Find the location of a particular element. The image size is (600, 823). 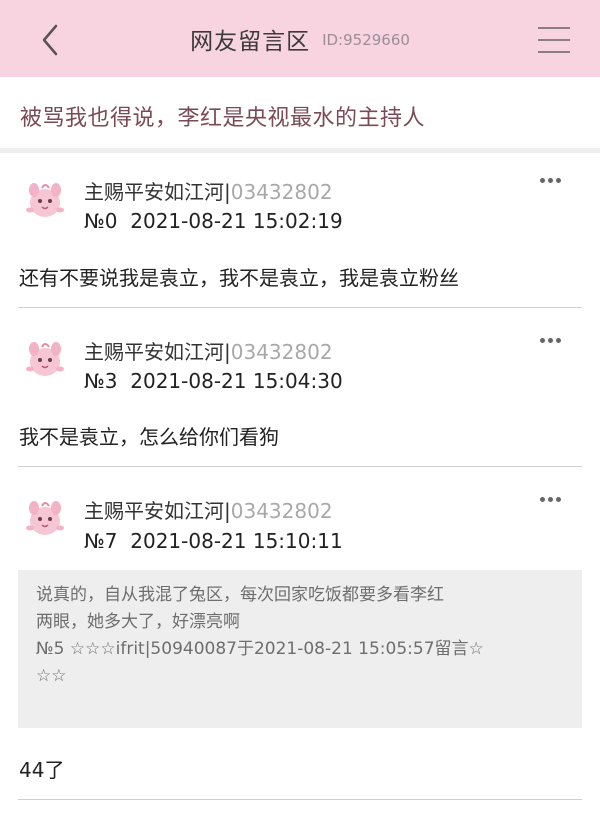

comment-meta: №7 2021-08-21 15:10:11 is located at coordinates (213, 541).